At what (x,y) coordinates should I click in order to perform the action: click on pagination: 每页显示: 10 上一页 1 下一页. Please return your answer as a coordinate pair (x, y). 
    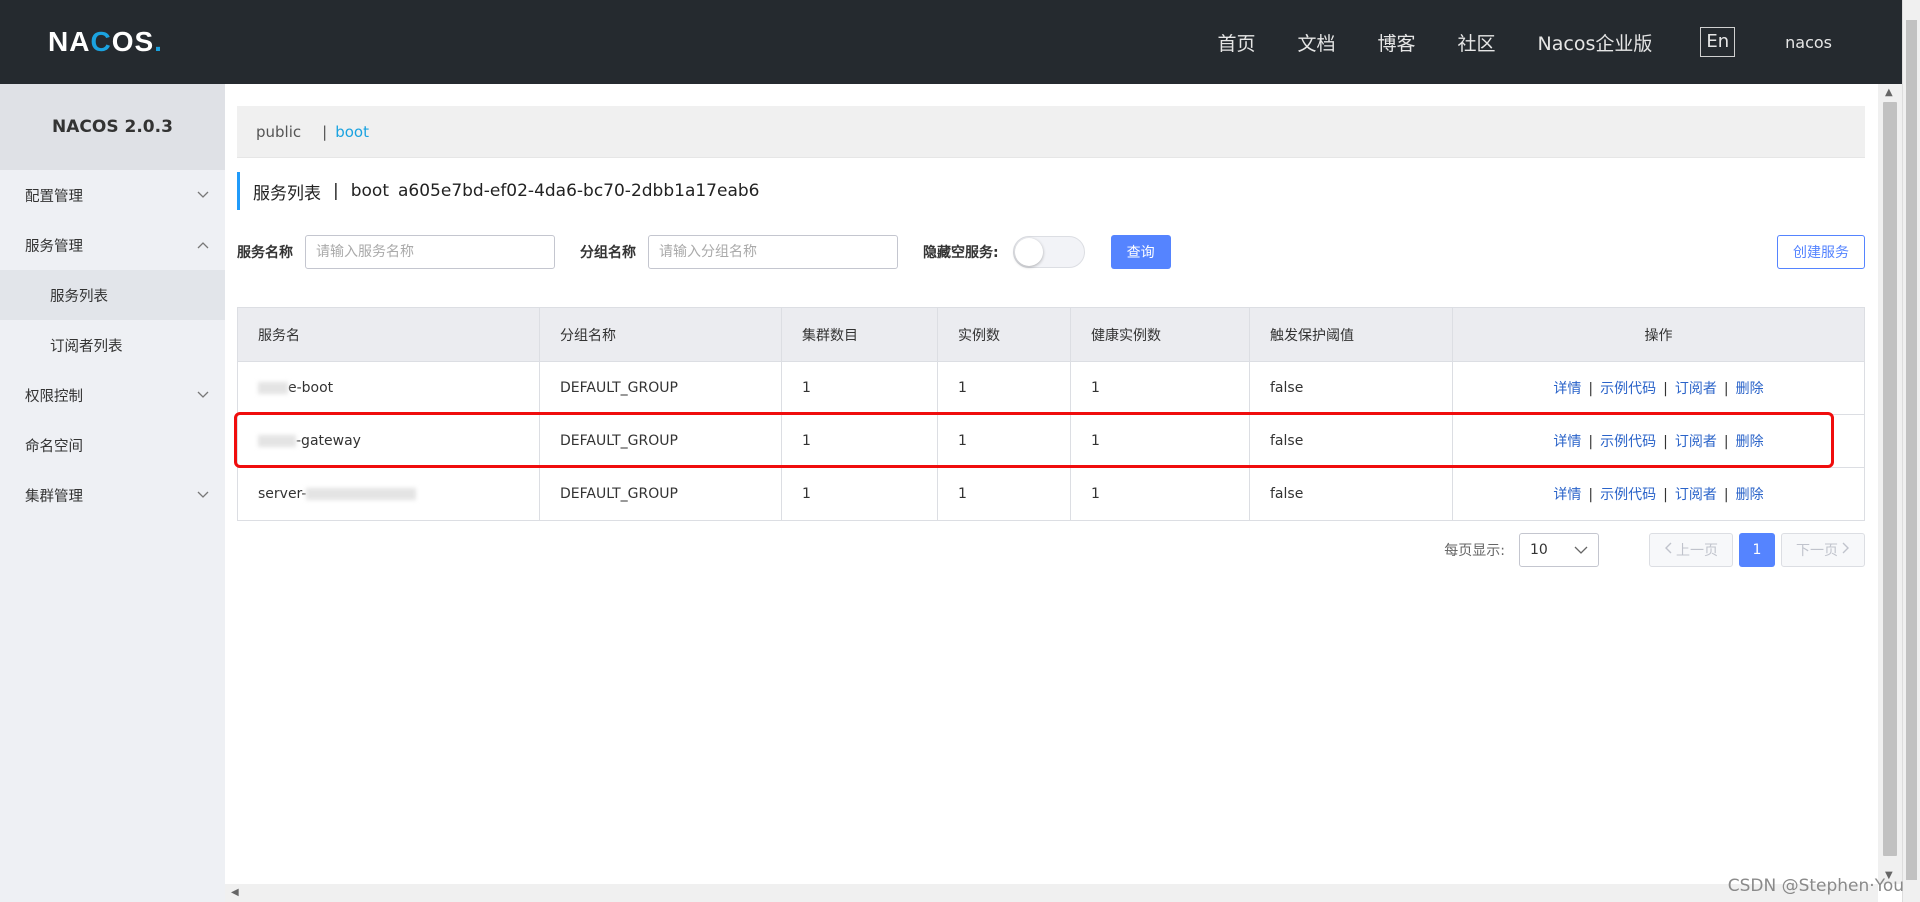
    Looking at the image, I should click on (1654, 550).